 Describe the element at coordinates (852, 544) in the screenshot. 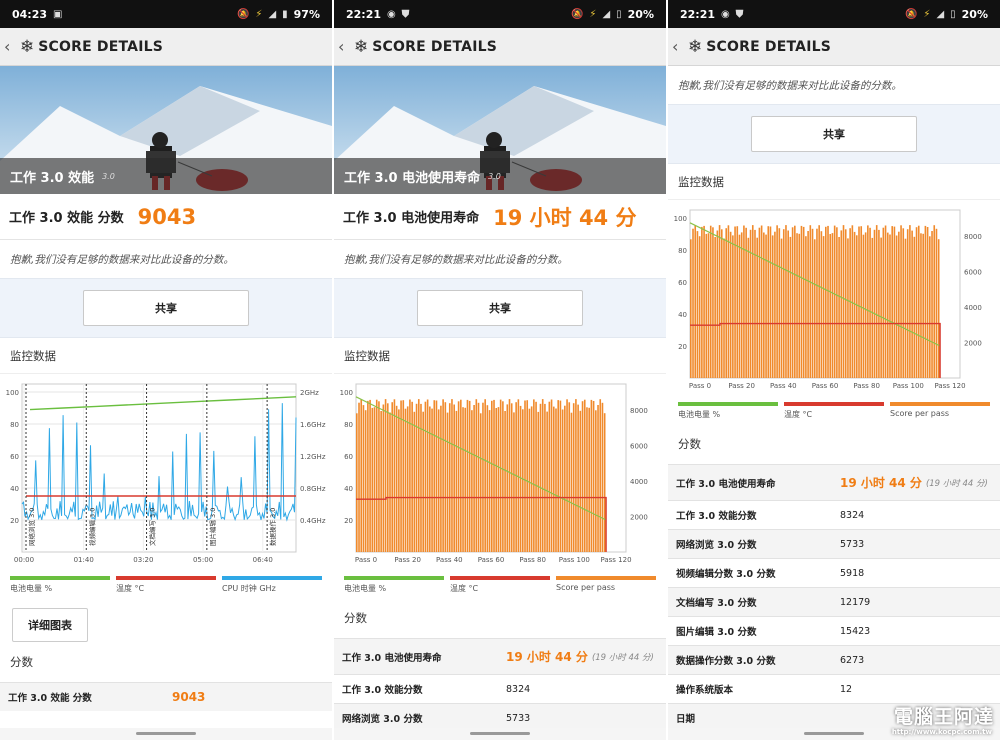

I see `score-row-value: 5733` at that location.